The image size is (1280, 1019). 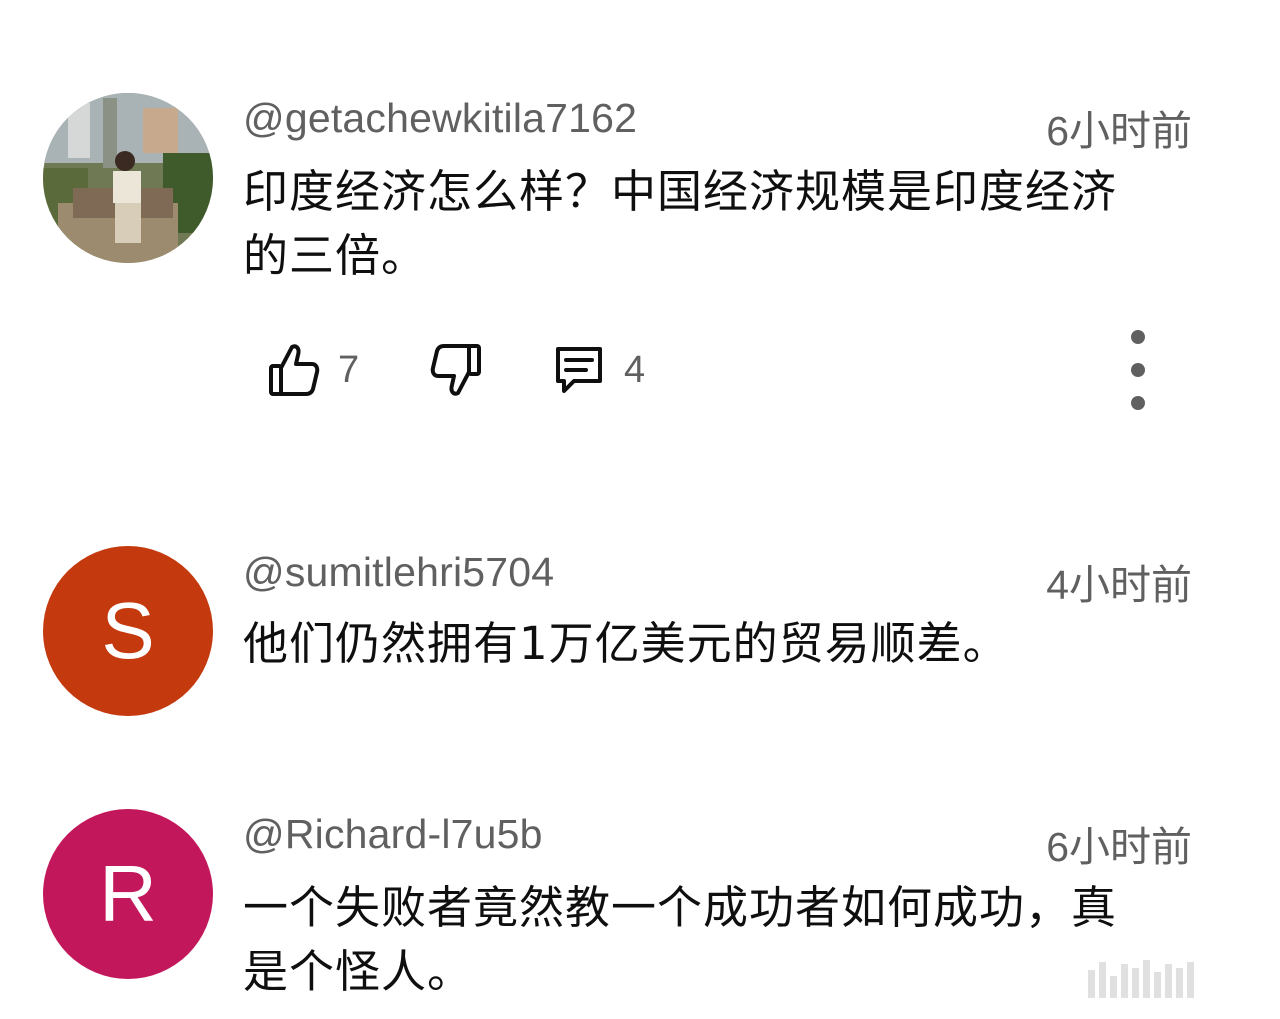 What do you see at coordinates (358, 971) in the screenshot?
I see `comment-text-line: 是个怪人。` at bounding box center [358, 971].